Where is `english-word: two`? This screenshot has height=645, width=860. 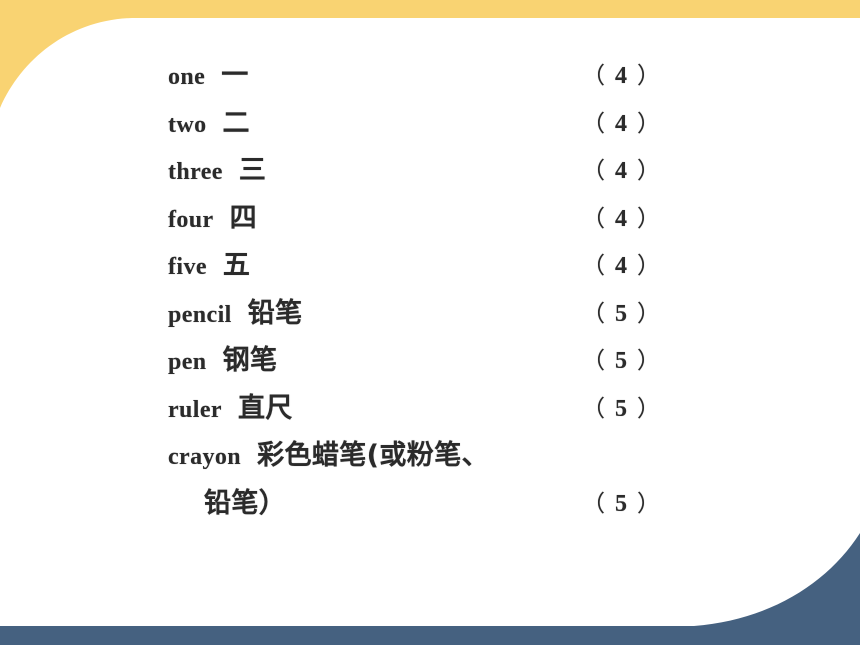
english-word: two is located at coordinates (187, 125).